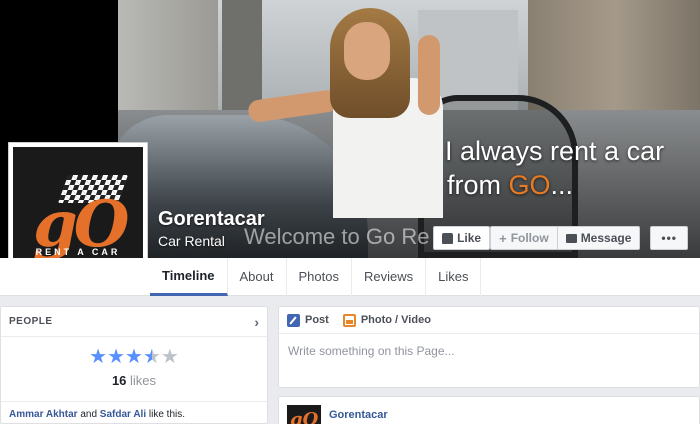 The width and height of the screenshot is (700, 424). Describe the element at coordinates (669, 238) in the screenshot. I see `more-options-button: •••` at that location.